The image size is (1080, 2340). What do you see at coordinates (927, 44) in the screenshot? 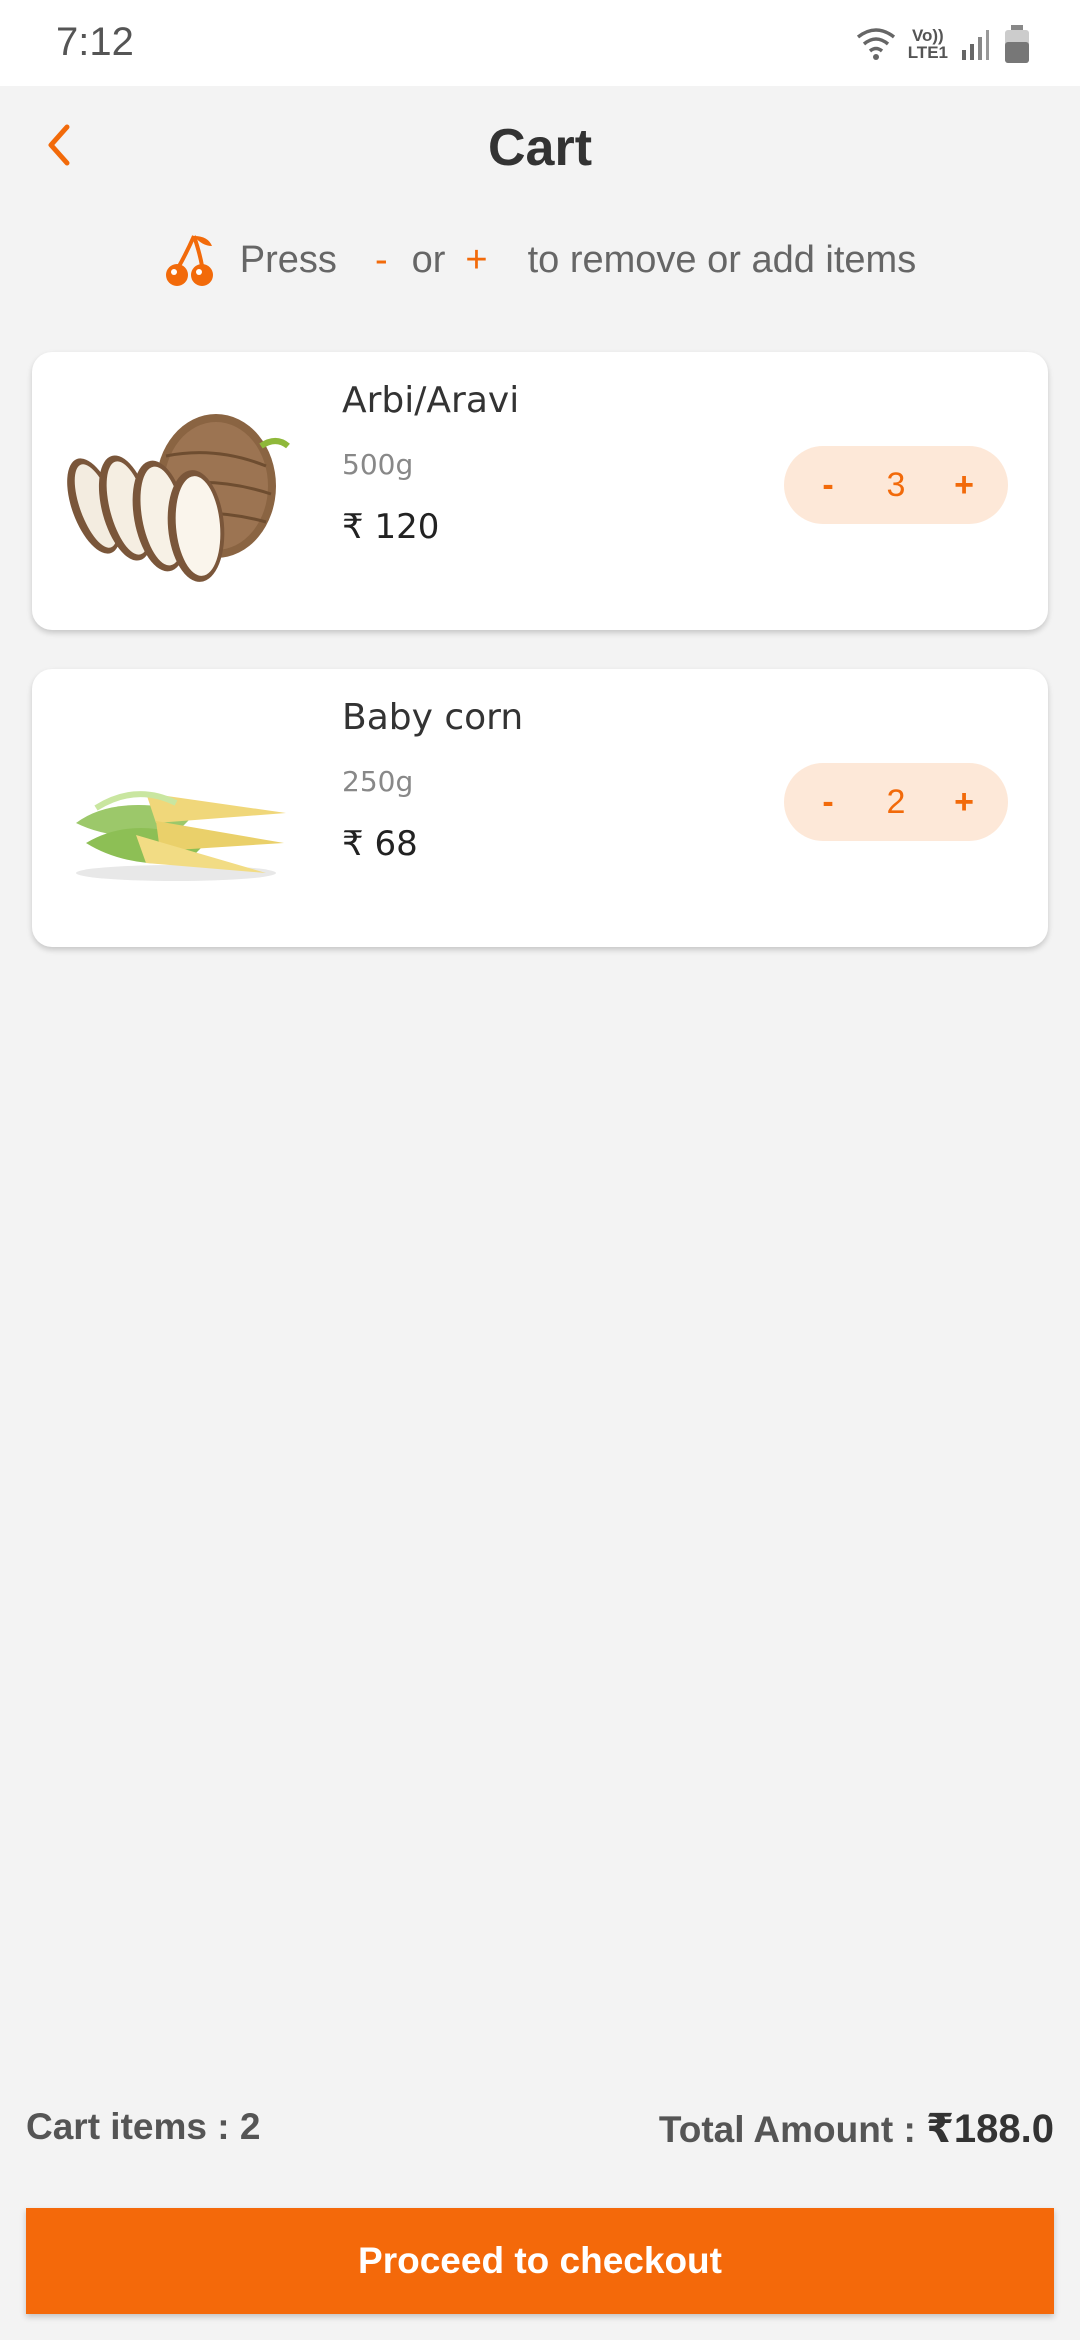
I see `network-type-label: Vo)) LTE1` at bounding box center [927, 44].